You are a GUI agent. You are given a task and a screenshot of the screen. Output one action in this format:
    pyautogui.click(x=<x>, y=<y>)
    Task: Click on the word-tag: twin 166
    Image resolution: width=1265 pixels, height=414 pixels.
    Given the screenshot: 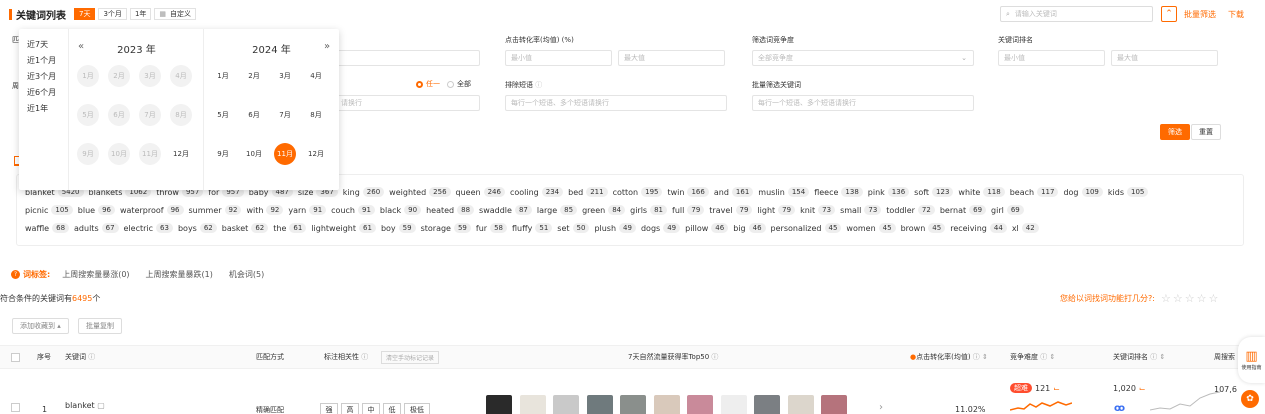 What is the action you would take?
    pyautogui.click(x=688, y=192)
    